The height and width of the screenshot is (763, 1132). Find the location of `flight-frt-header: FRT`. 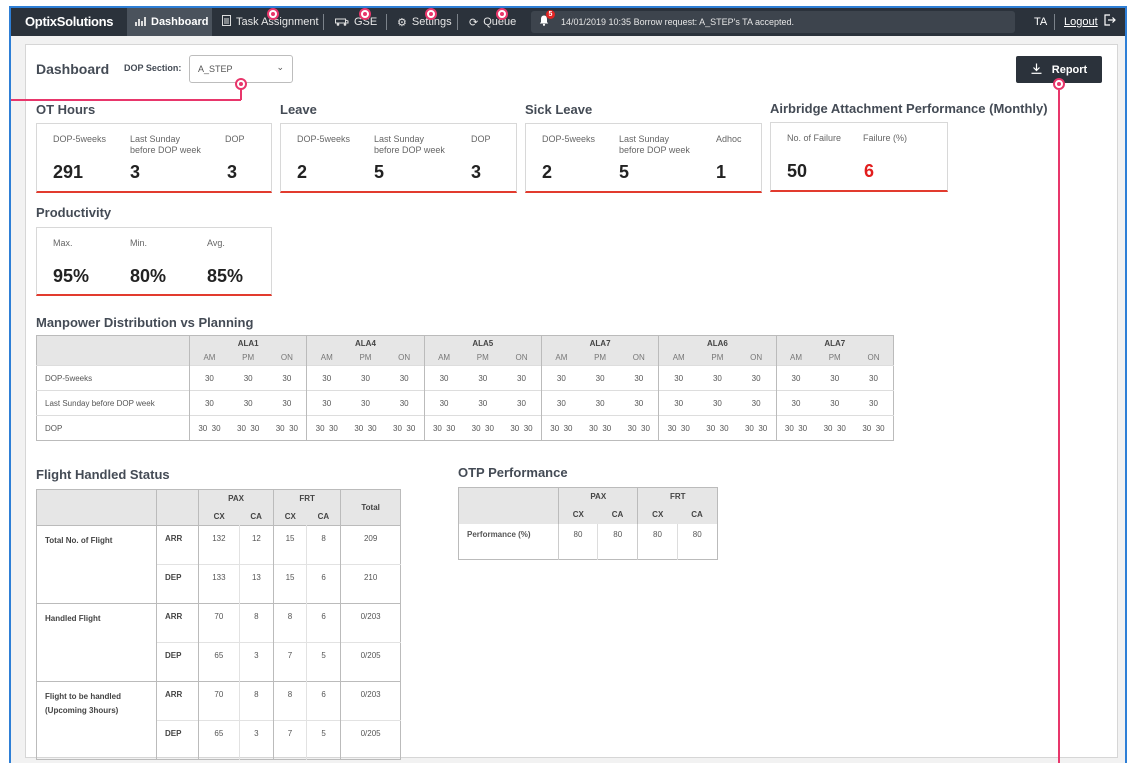

flight-frt-header: FRT is located at coordinates (307, 498).